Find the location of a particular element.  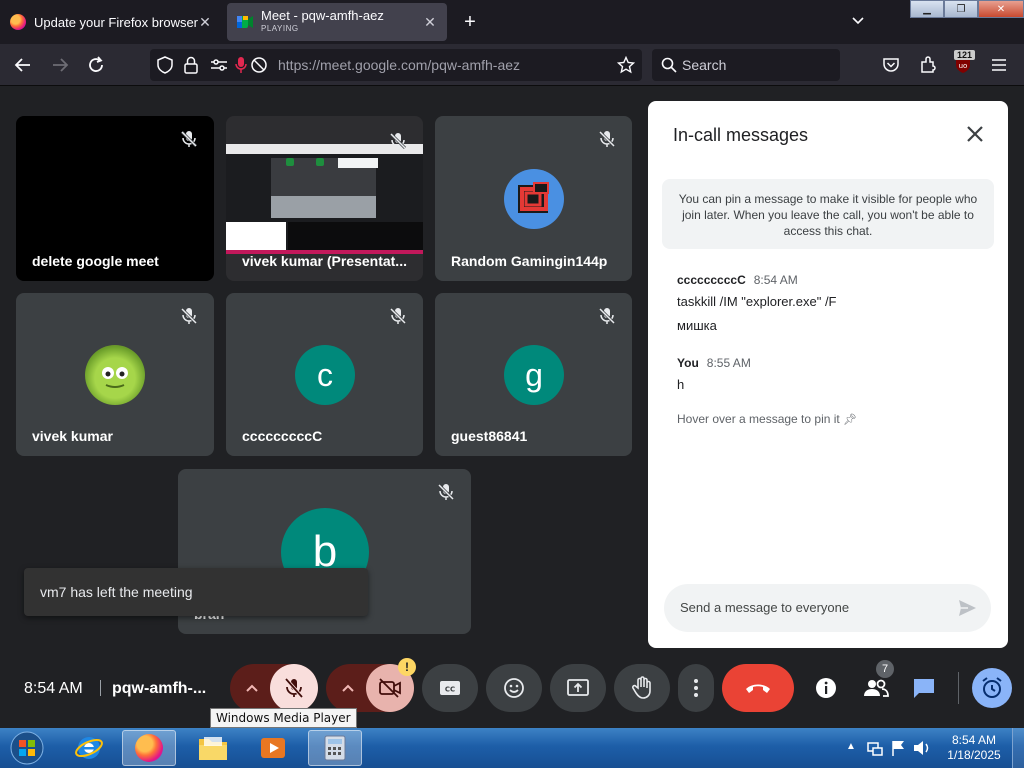

search-icon is located at coordinates (669, 65).